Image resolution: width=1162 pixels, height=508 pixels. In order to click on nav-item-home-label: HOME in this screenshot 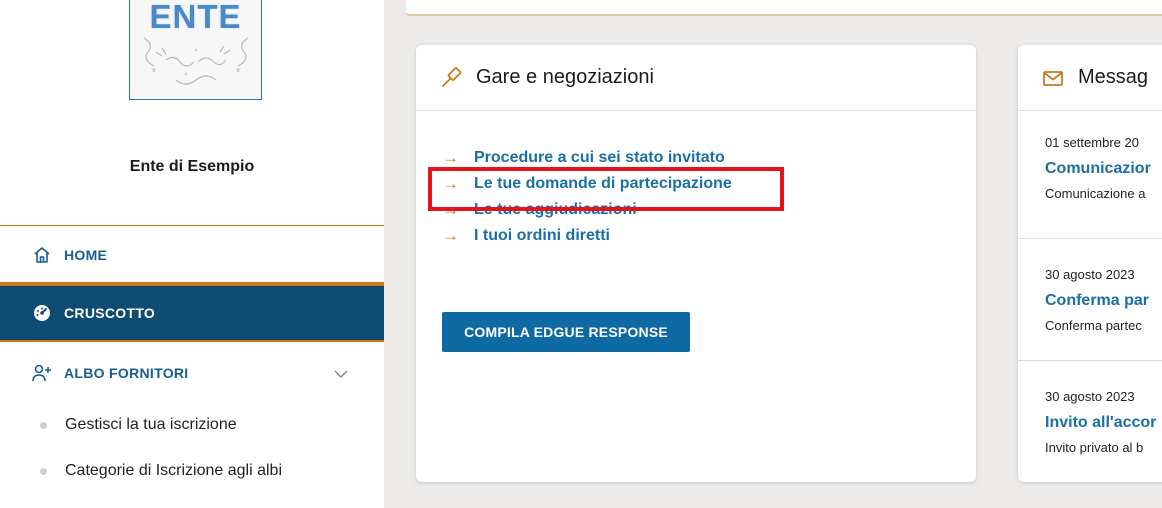, I will do `click(86, 255)`.